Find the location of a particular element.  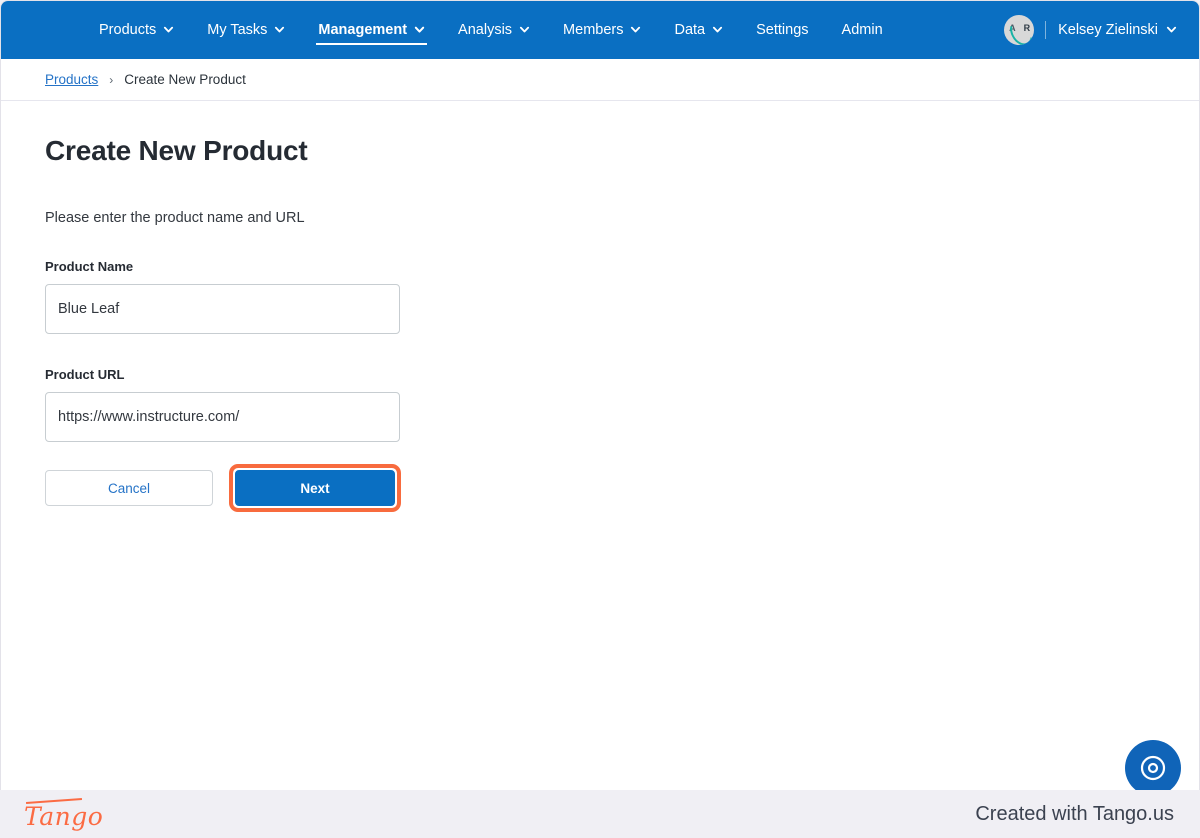

breadcrumb-link-products: Products is located at coordinates (71, 79).